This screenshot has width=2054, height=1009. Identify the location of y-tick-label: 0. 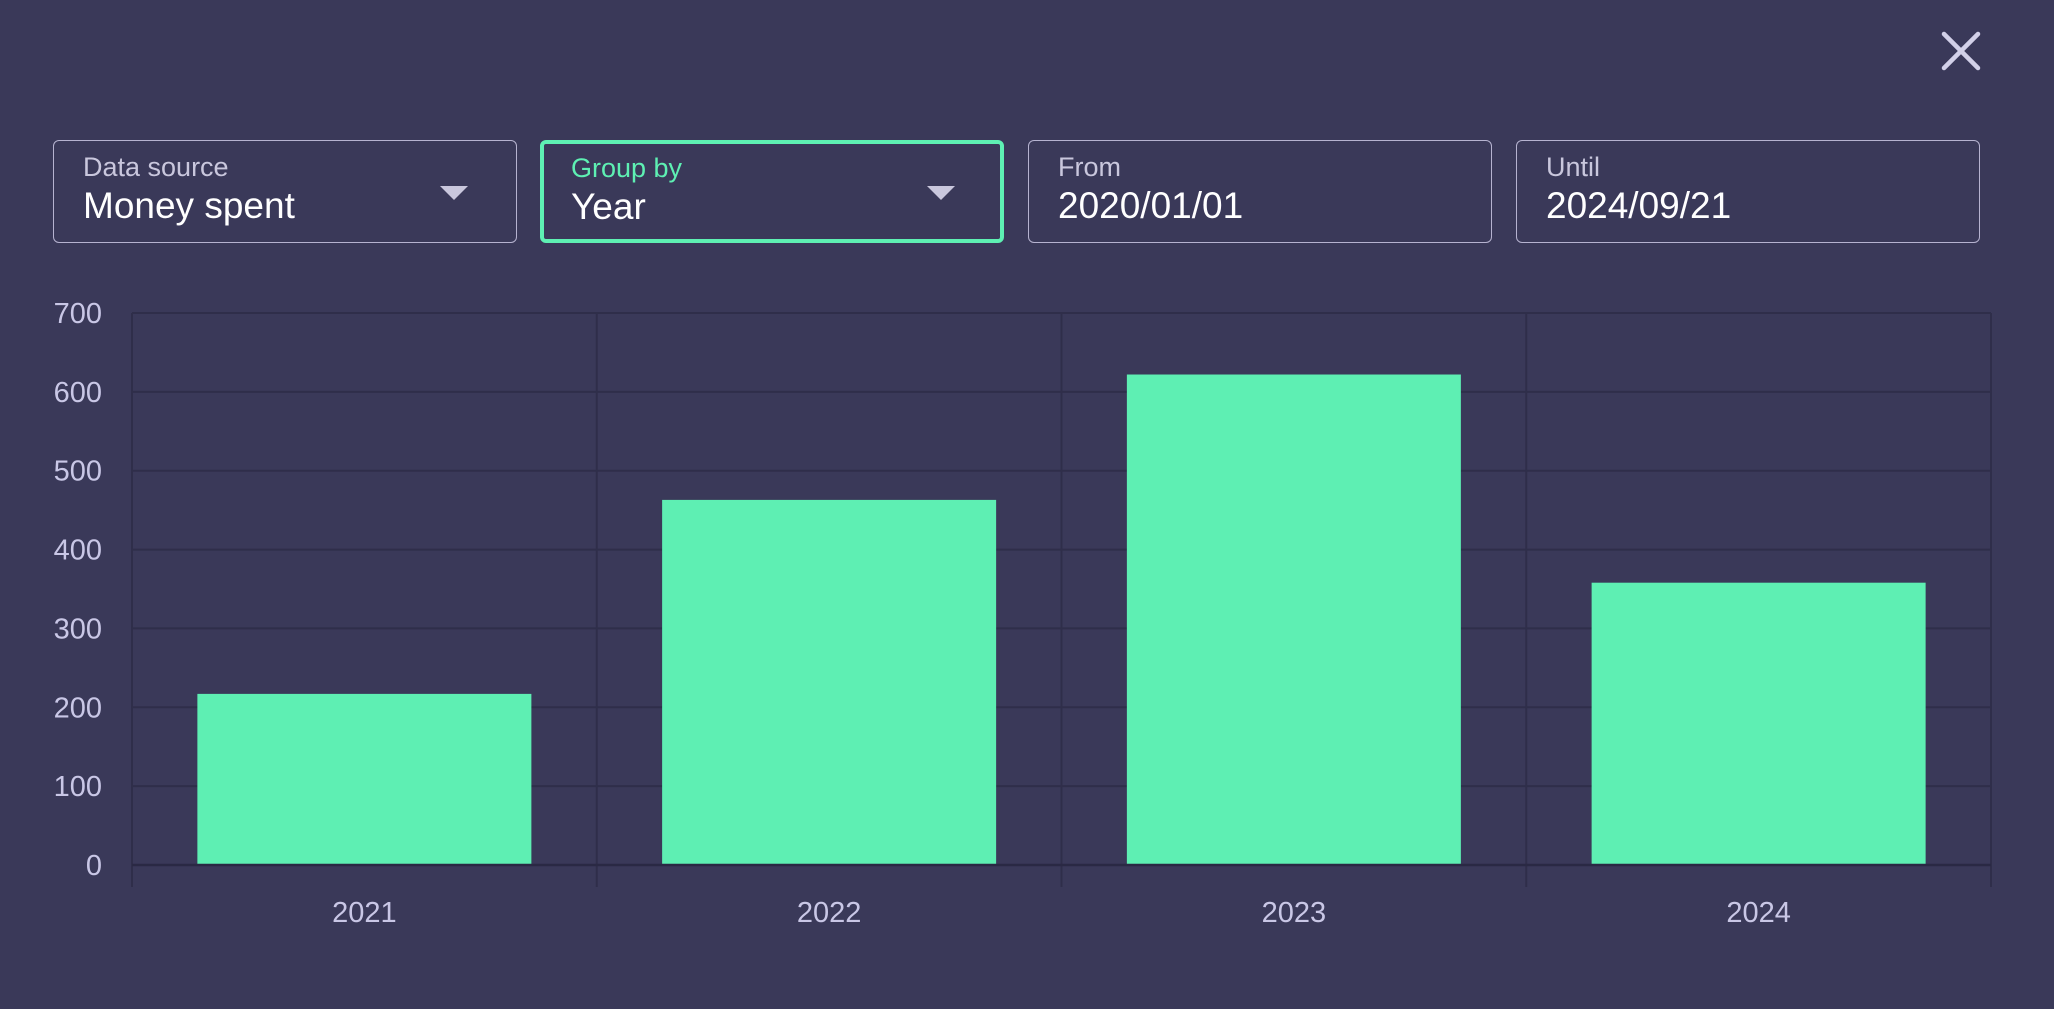
(94, 866).